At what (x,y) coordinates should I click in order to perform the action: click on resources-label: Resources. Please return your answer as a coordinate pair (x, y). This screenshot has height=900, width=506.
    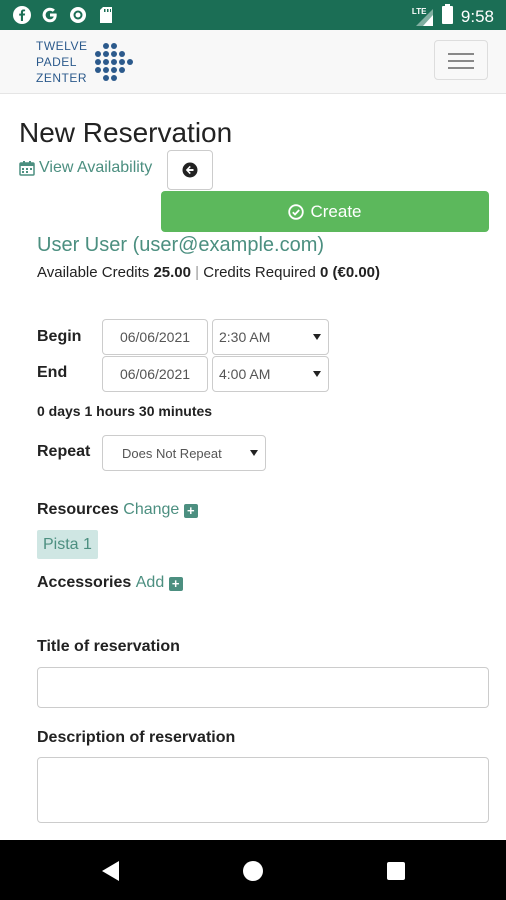
    Looking at the image, I should click on (78, 509).